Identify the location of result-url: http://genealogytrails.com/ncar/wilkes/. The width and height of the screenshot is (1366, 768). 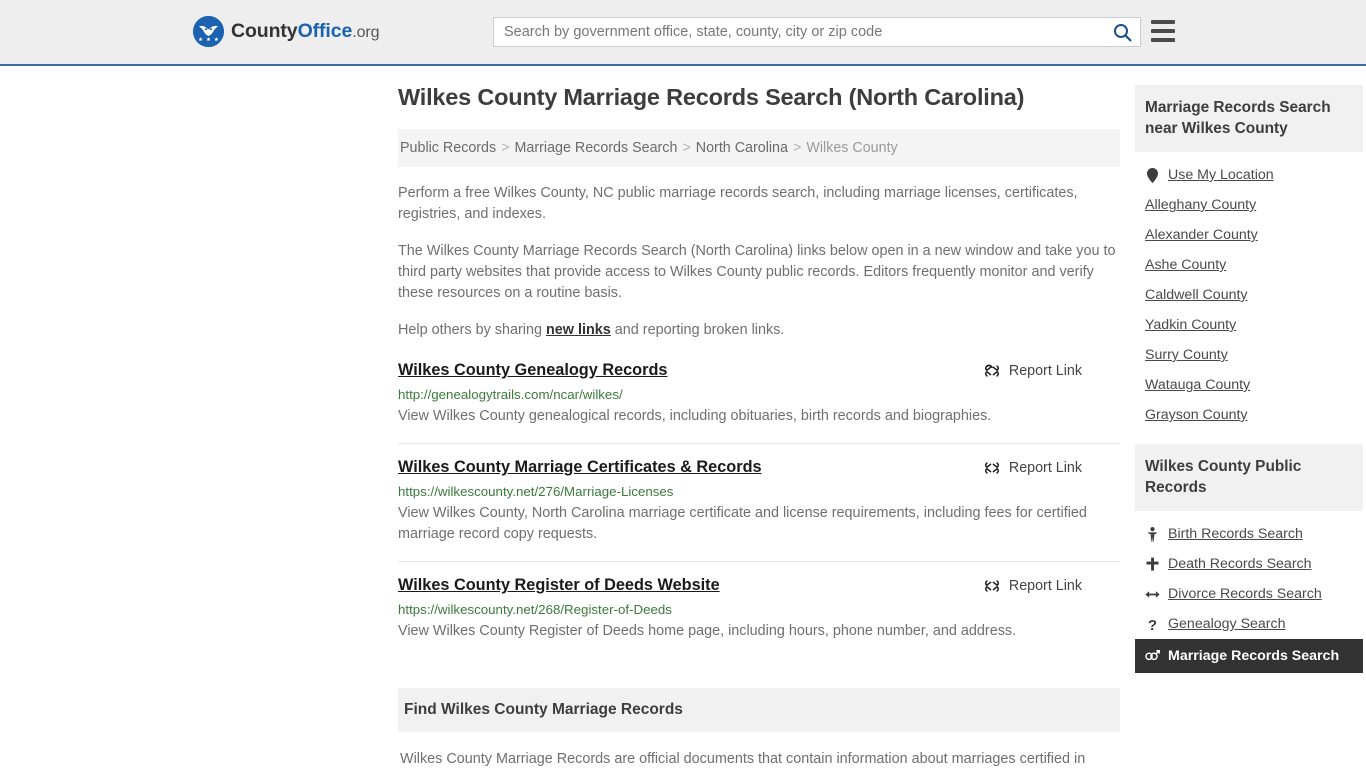
(510, 394).